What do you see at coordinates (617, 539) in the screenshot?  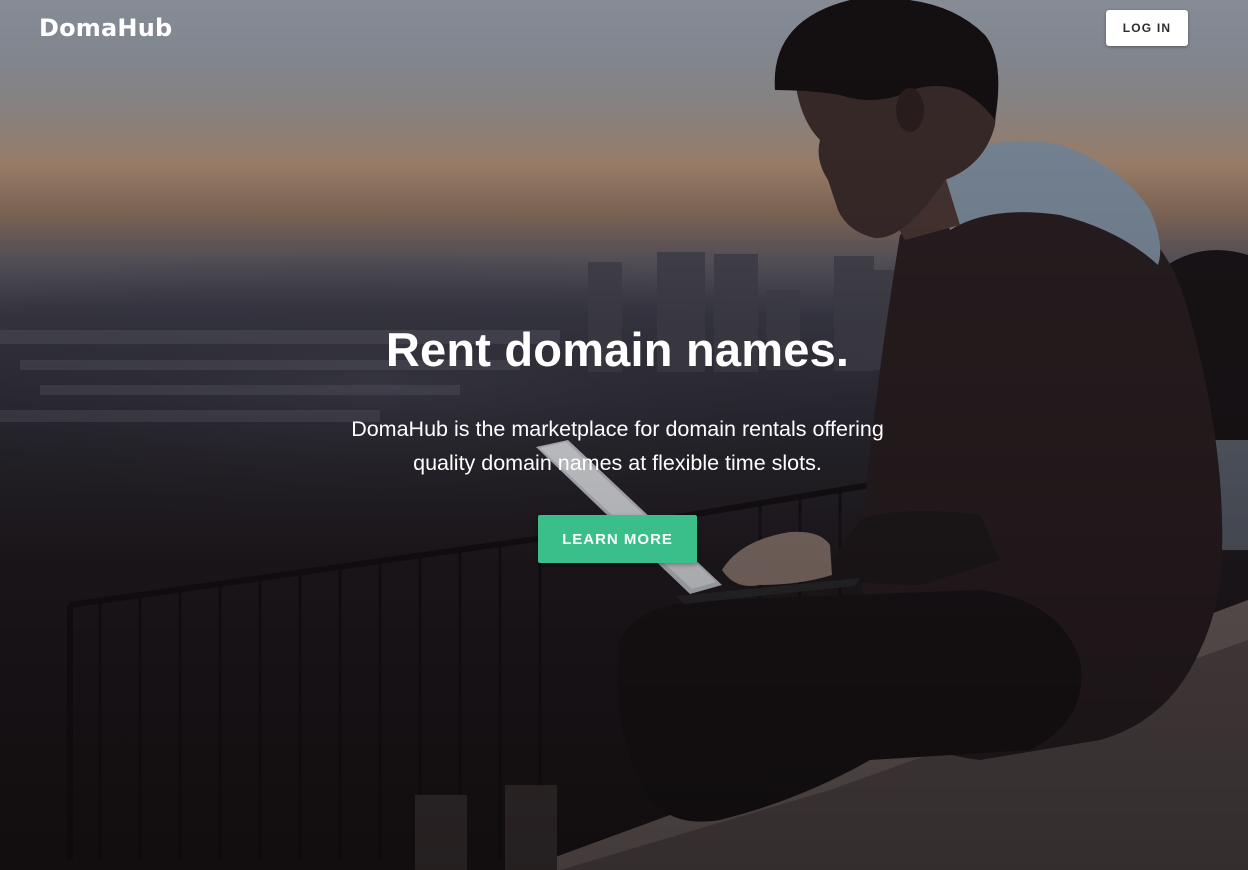 I see `learn-more-button: LEARN MORE` at bounding box center [617, 539].